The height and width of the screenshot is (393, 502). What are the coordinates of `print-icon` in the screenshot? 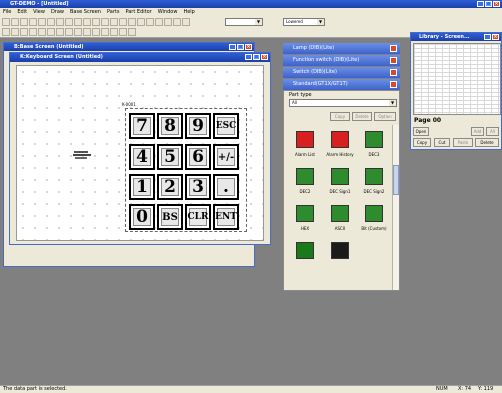 It's located at (33, 22).